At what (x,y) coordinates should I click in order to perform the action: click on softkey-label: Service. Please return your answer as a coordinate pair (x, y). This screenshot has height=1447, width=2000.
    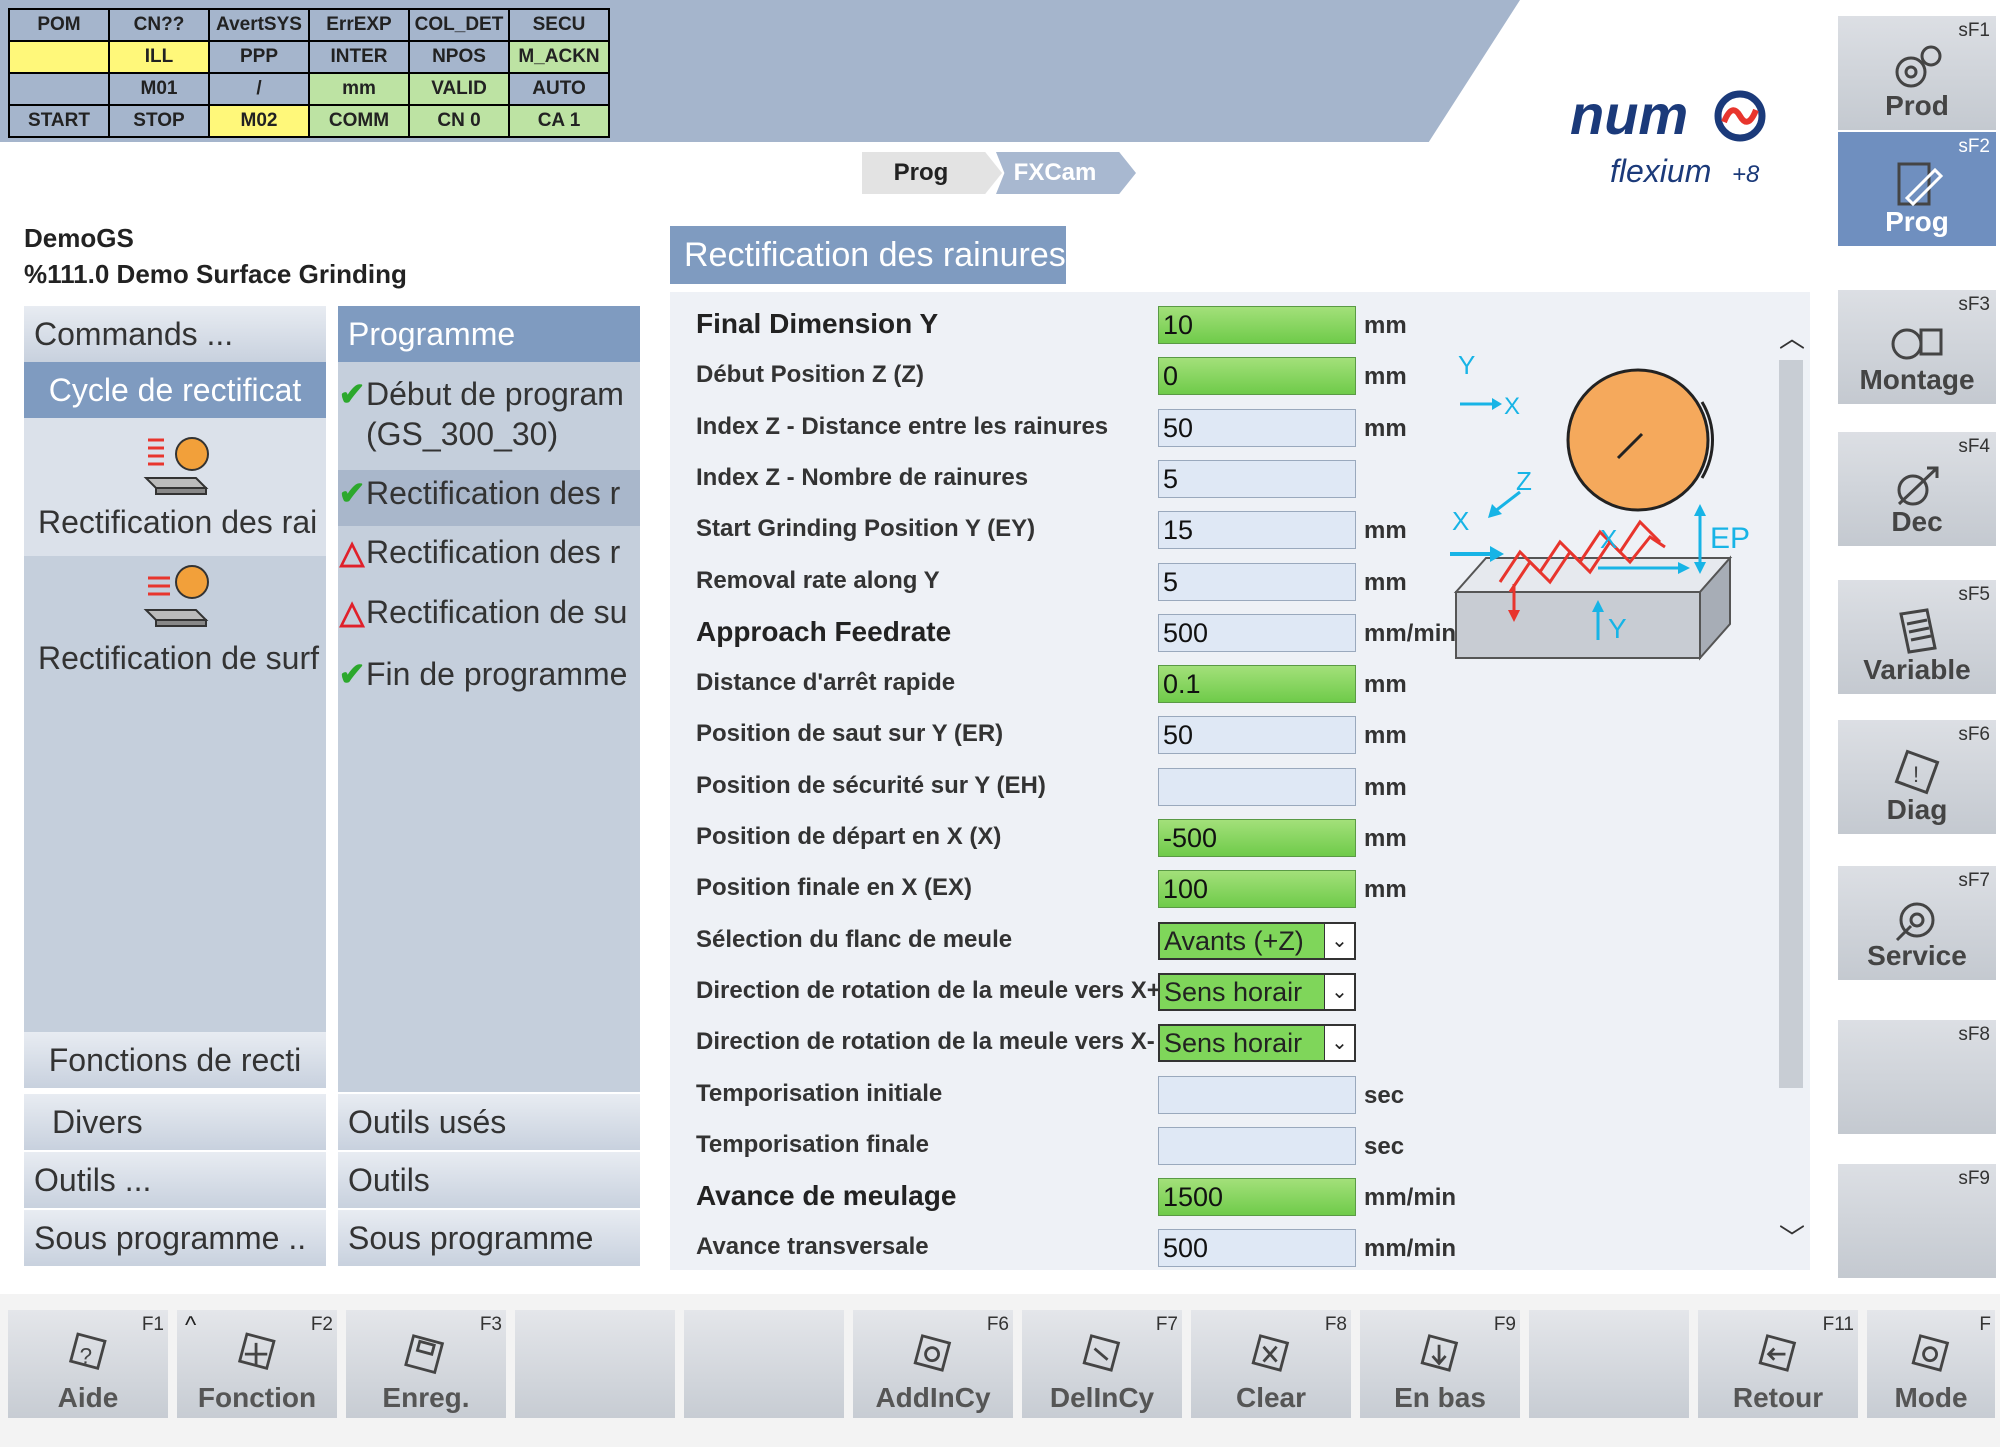
    Looking at the image, I should click on (1917, 955).